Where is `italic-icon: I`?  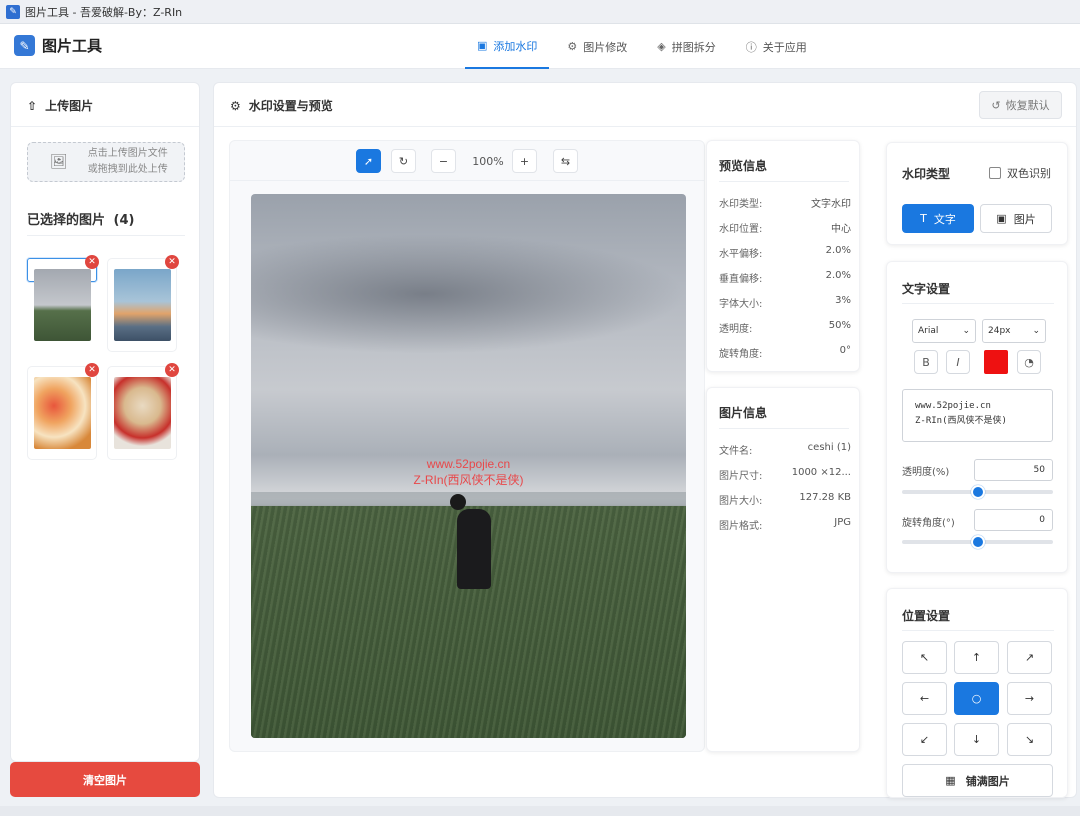 italic-icon: I is located at coordinates (958, 362).